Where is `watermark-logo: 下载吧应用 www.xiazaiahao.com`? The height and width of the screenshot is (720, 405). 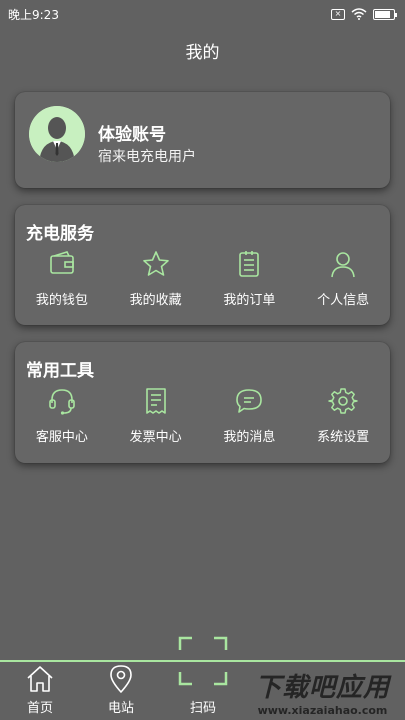 watermark-logo: 下载吧应用 www.xiazaiahao.com is located at coordinates (322, 692).